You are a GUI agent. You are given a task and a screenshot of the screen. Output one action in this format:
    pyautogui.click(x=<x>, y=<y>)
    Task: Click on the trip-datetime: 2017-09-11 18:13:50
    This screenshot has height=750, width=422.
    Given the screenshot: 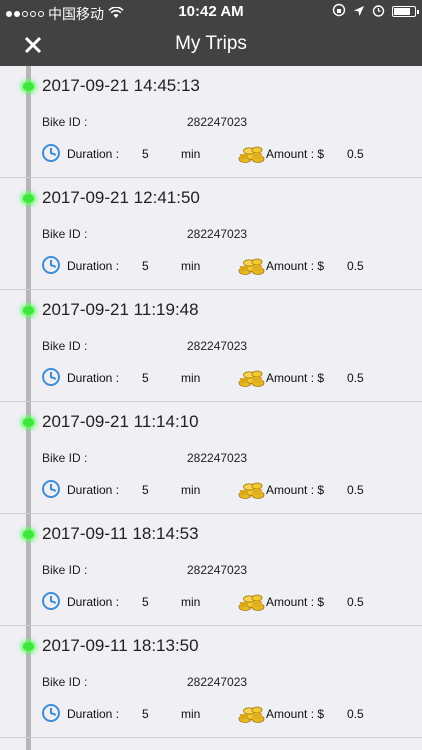 What is the action you would take?
    pyautogui.click(x=120, y=645)
    